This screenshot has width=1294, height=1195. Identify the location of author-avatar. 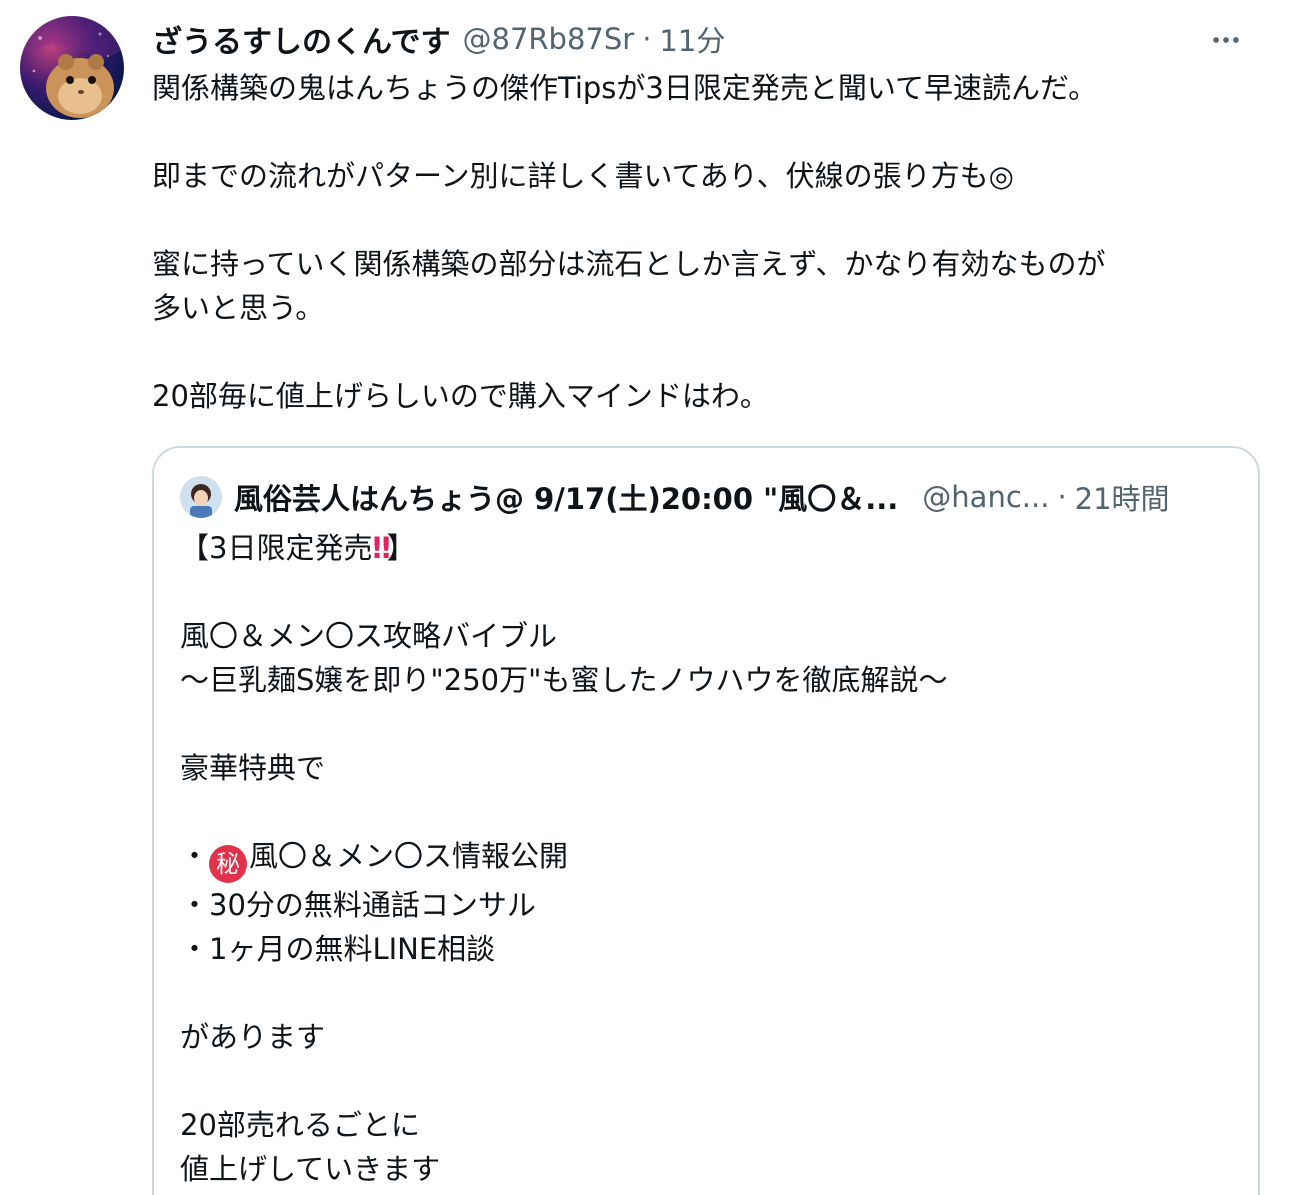
(72, 68).